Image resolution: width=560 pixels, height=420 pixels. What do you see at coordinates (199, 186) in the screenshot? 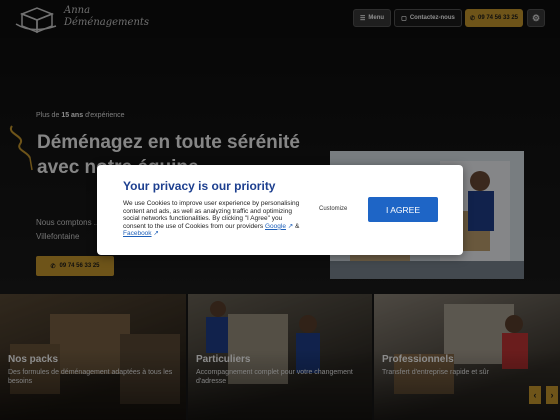
I see `consent-title: Your privacy is our priority` at bounding box center [199, 186].